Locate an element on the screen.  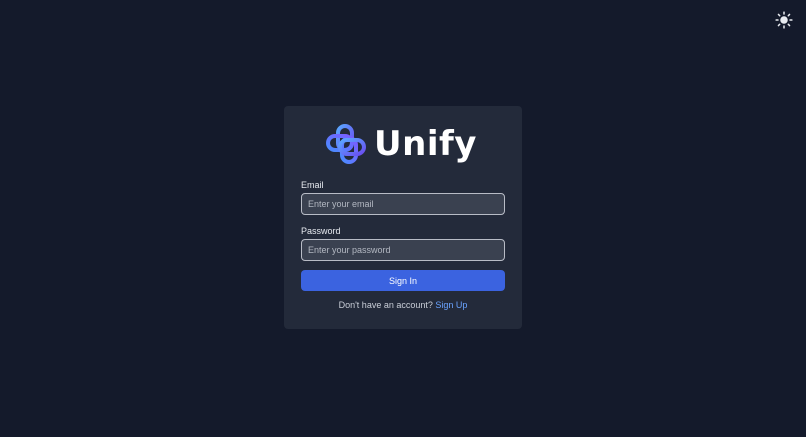
brand-name: Unify is located at coordinates (425, 144).